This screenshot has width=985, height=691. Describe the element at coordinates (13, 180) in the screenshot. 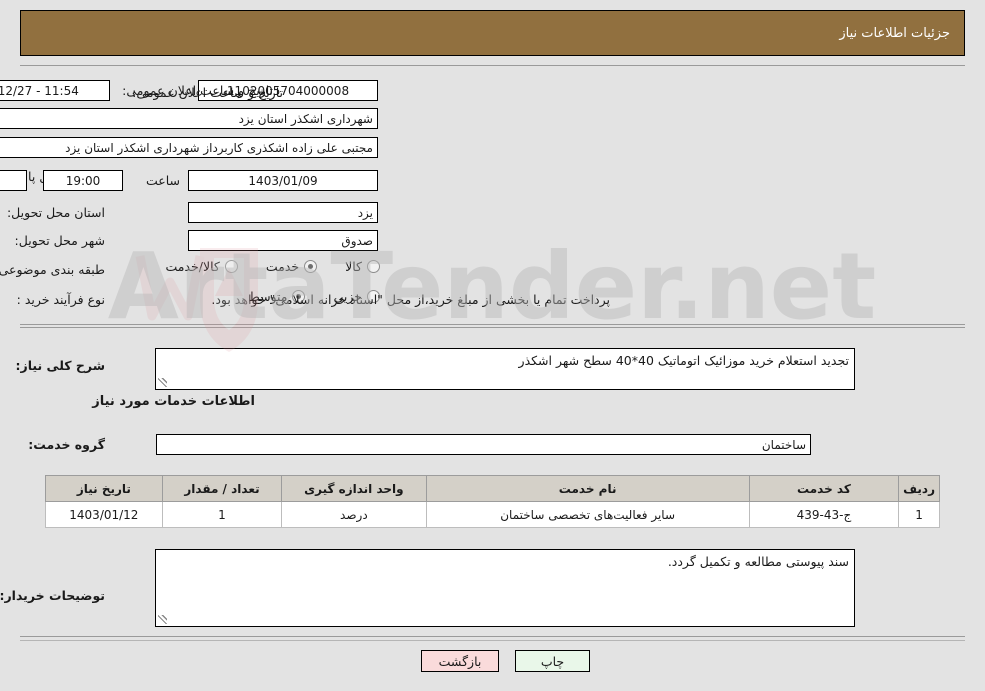

I see `field-remaining-days: 11` at that location.